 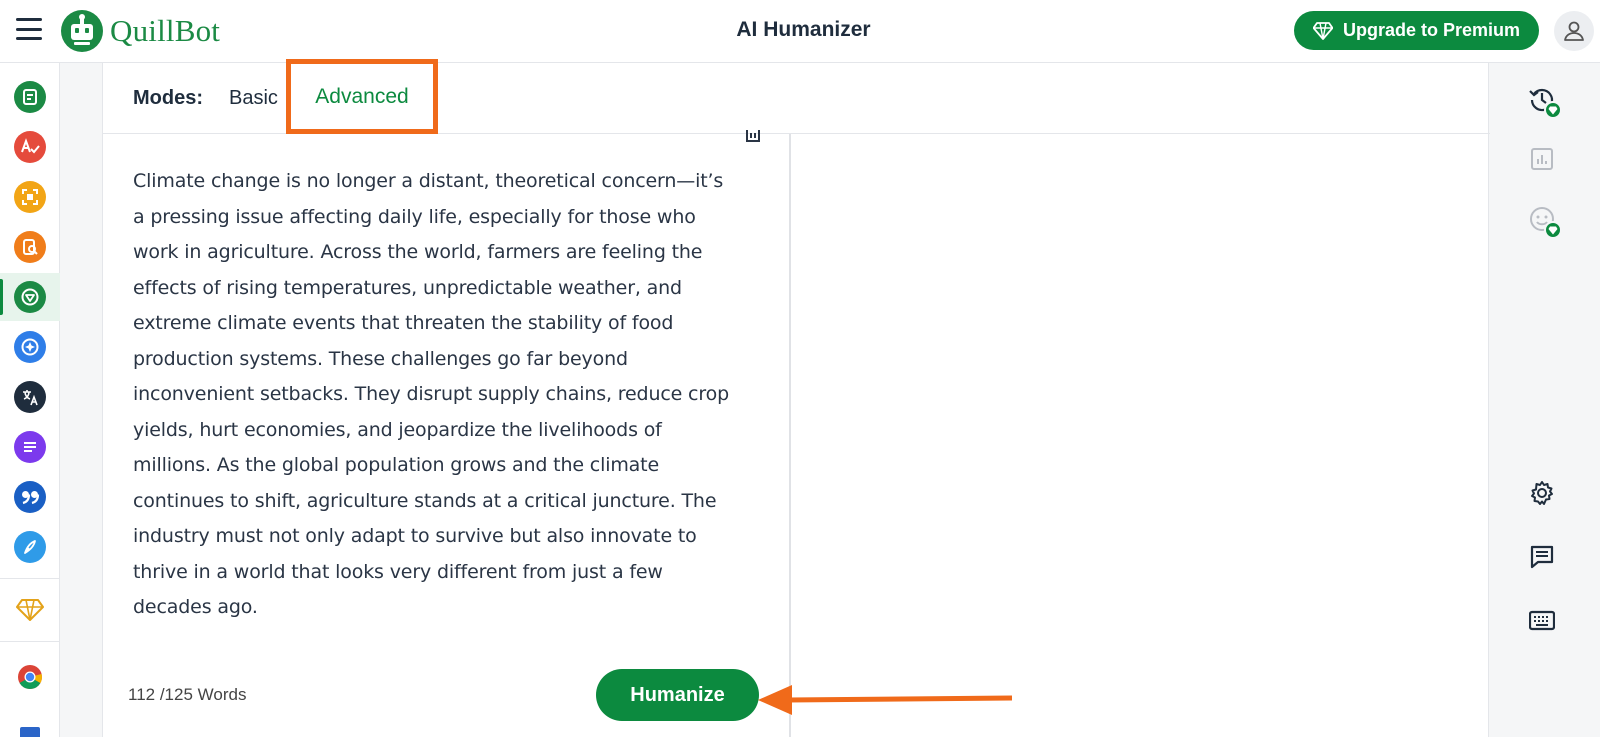 What do you see at coordinates (253, 98) in the screenshot?
I see `mode-basic-tab: Basic` at bounding box center [253, 98].